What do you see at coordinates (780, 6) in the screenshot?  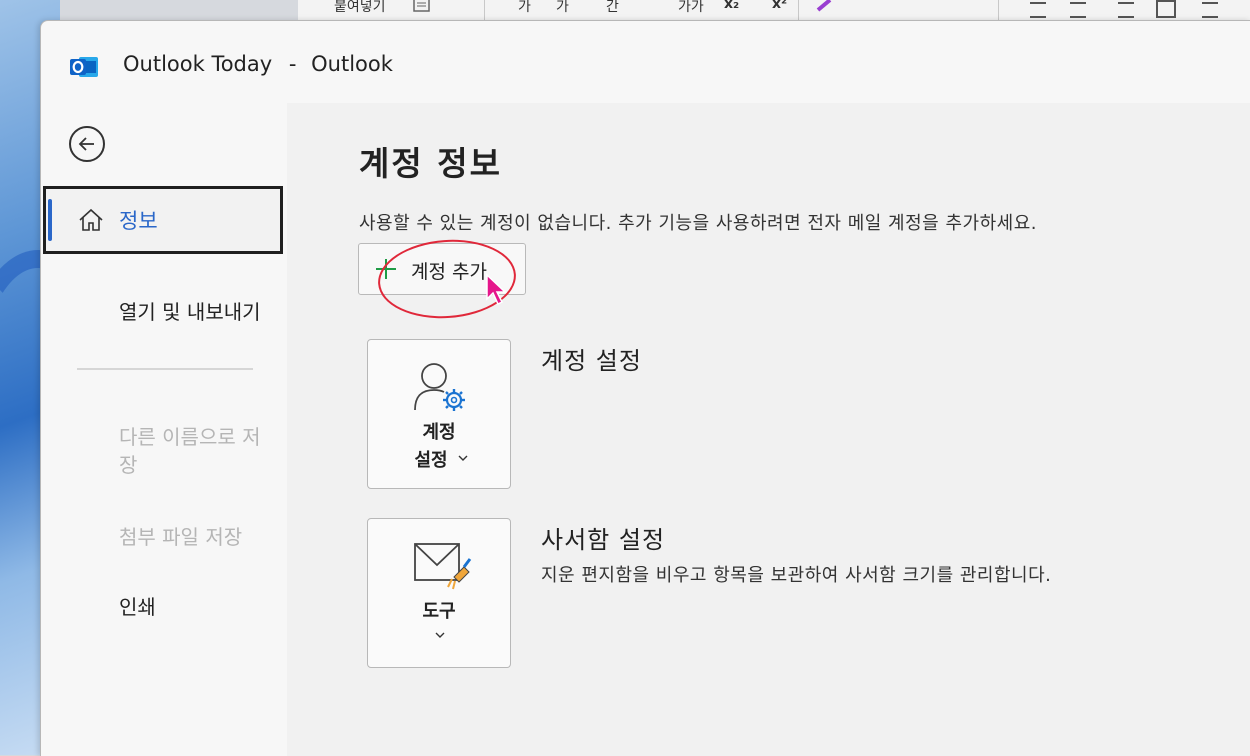 I see `superscript-button: x²` at bounding box center [780, 6].